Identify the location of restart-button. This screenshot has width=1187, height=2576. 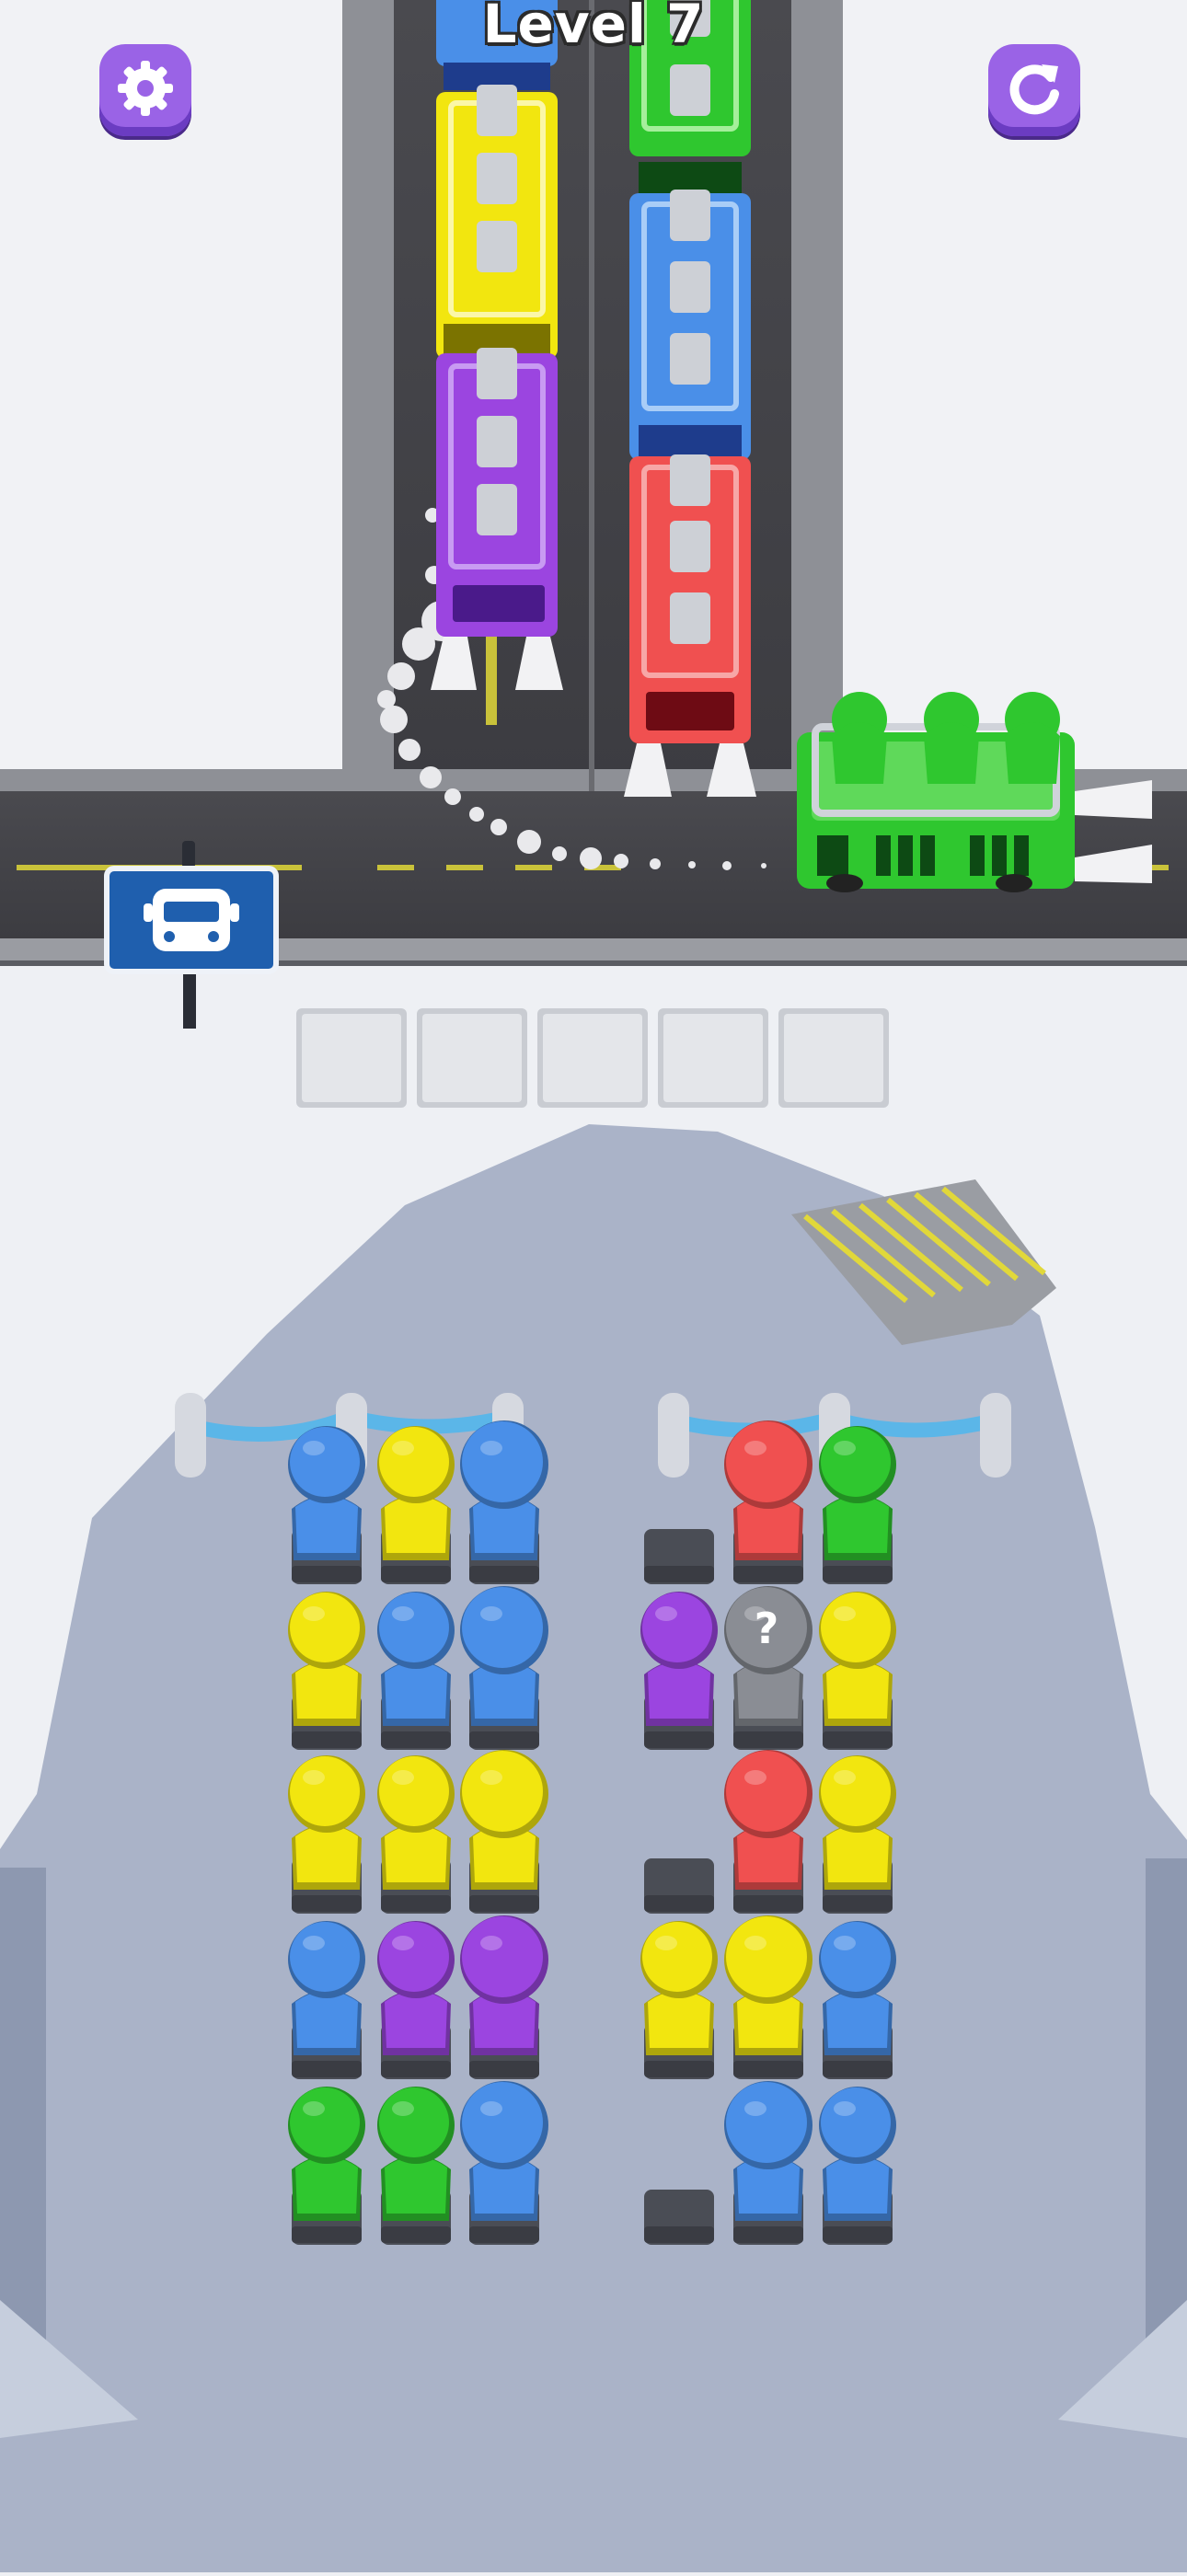
(1034, 90).